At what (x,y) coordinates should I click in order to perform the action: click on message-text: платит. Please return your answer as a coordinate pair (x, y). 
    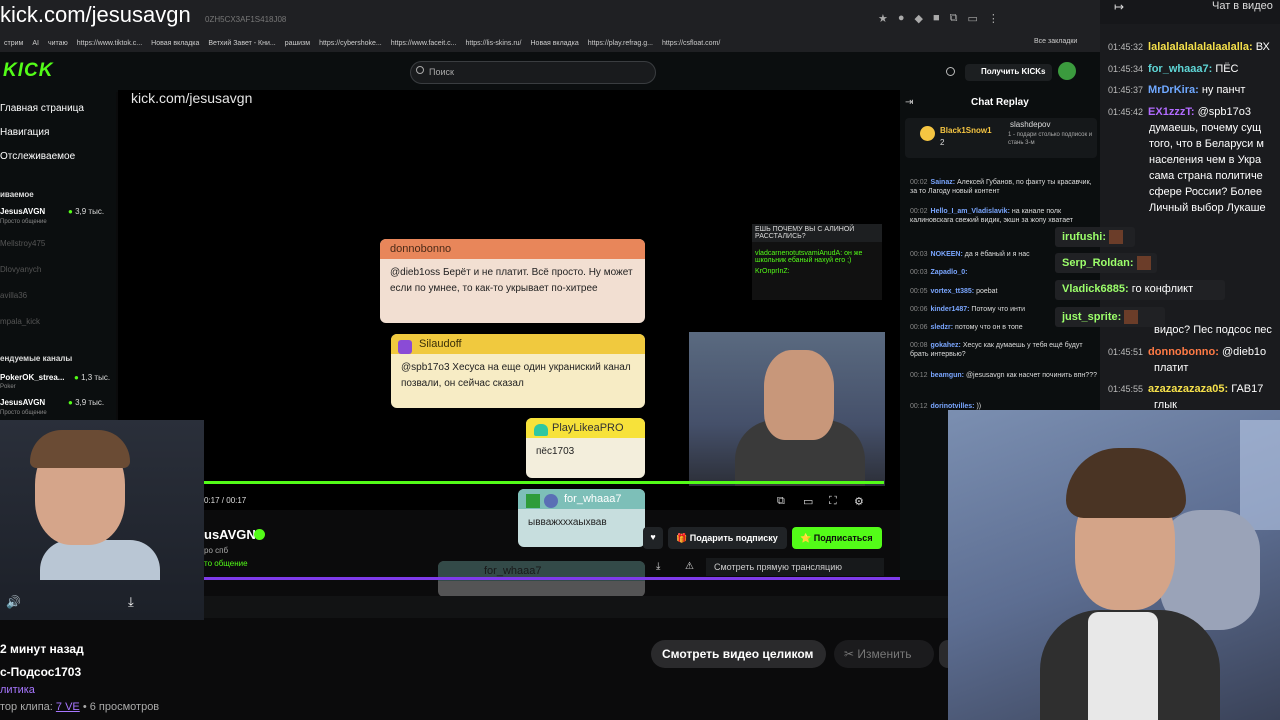
    Looking at the image, I should click on (1171, 368).